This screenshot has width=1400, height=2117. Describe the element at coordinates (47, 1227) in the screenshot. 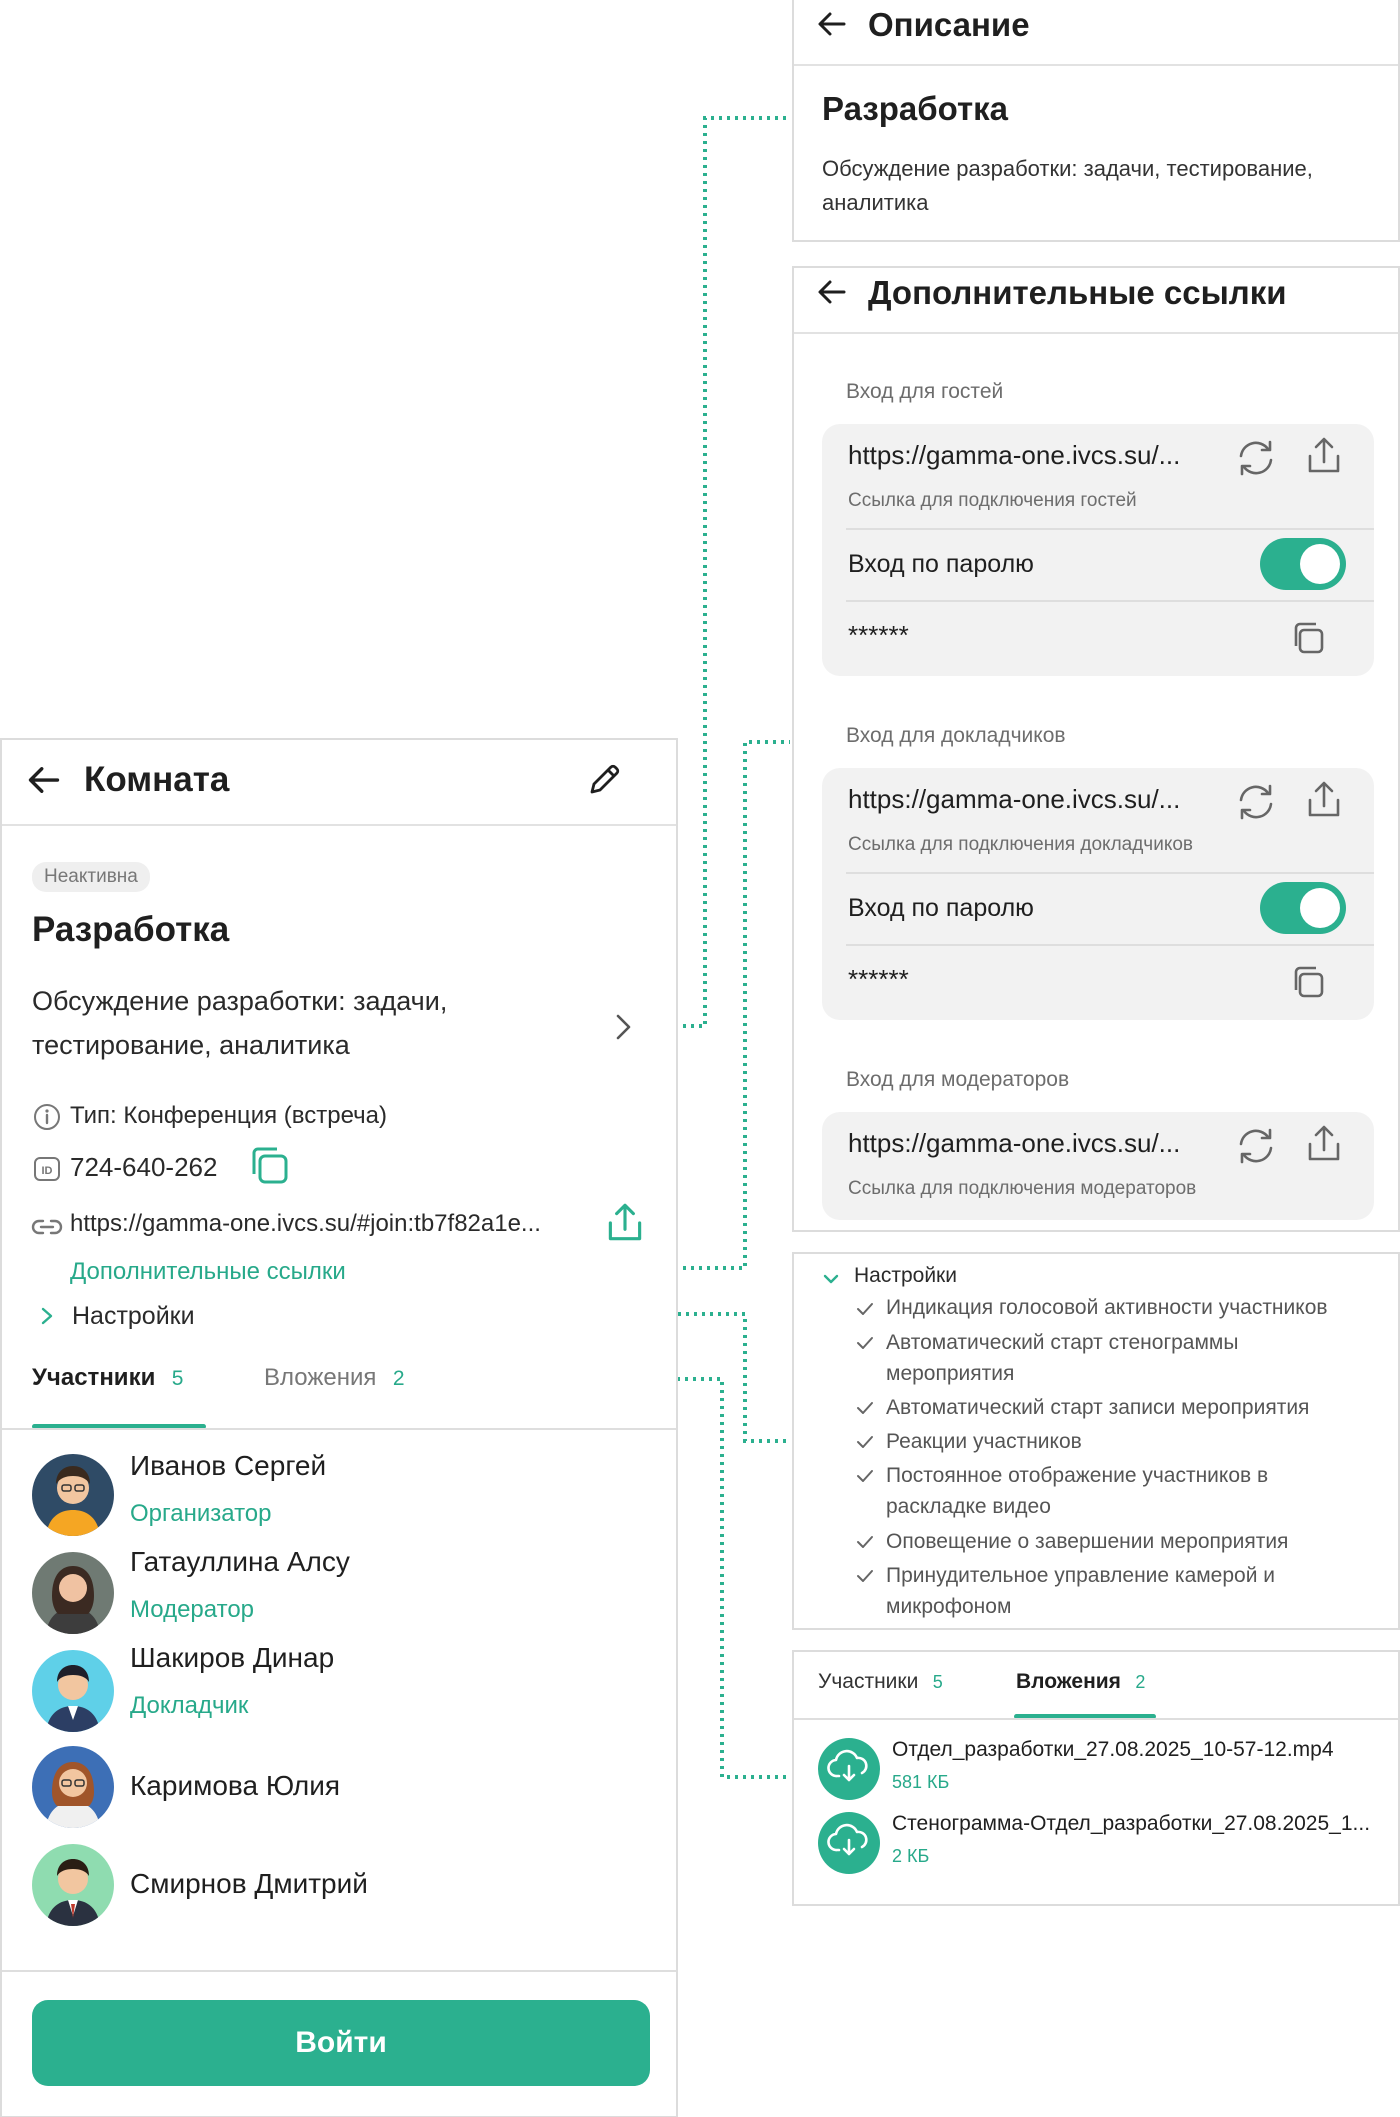

I see `link-icon` at that location.